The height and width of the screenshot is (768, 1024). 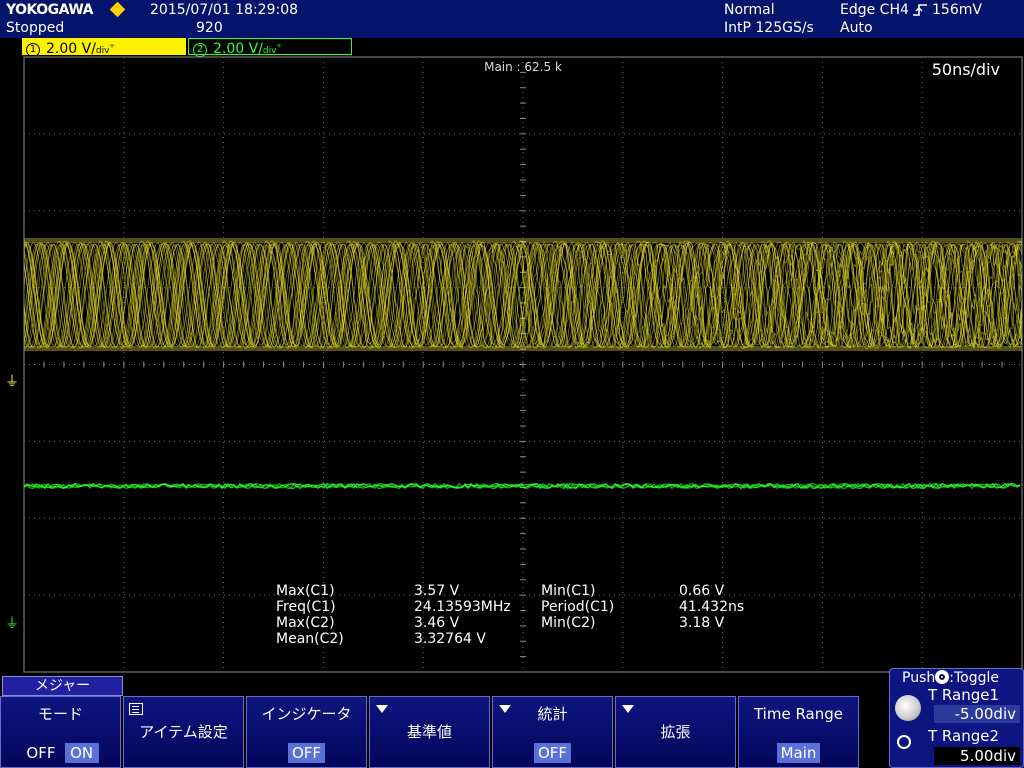 What do you see at coordinates (957, 10) in the screenshot?
I see `trigger-level: 156mV` at bounding box center [957, 10].